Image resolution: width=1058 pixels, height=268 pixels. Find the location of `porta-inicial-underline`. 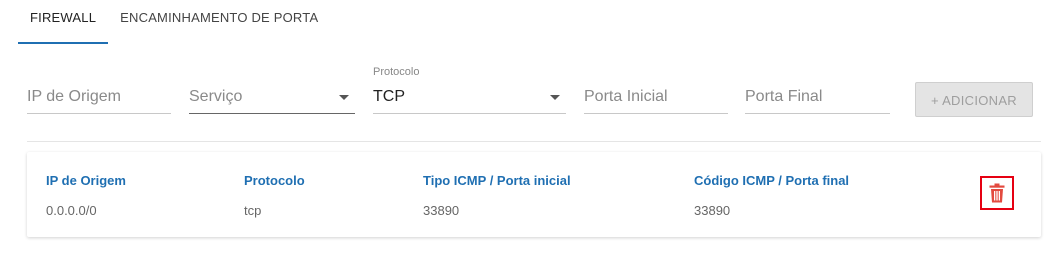

porta-inicial-underline is located at coordinates (656, 113).